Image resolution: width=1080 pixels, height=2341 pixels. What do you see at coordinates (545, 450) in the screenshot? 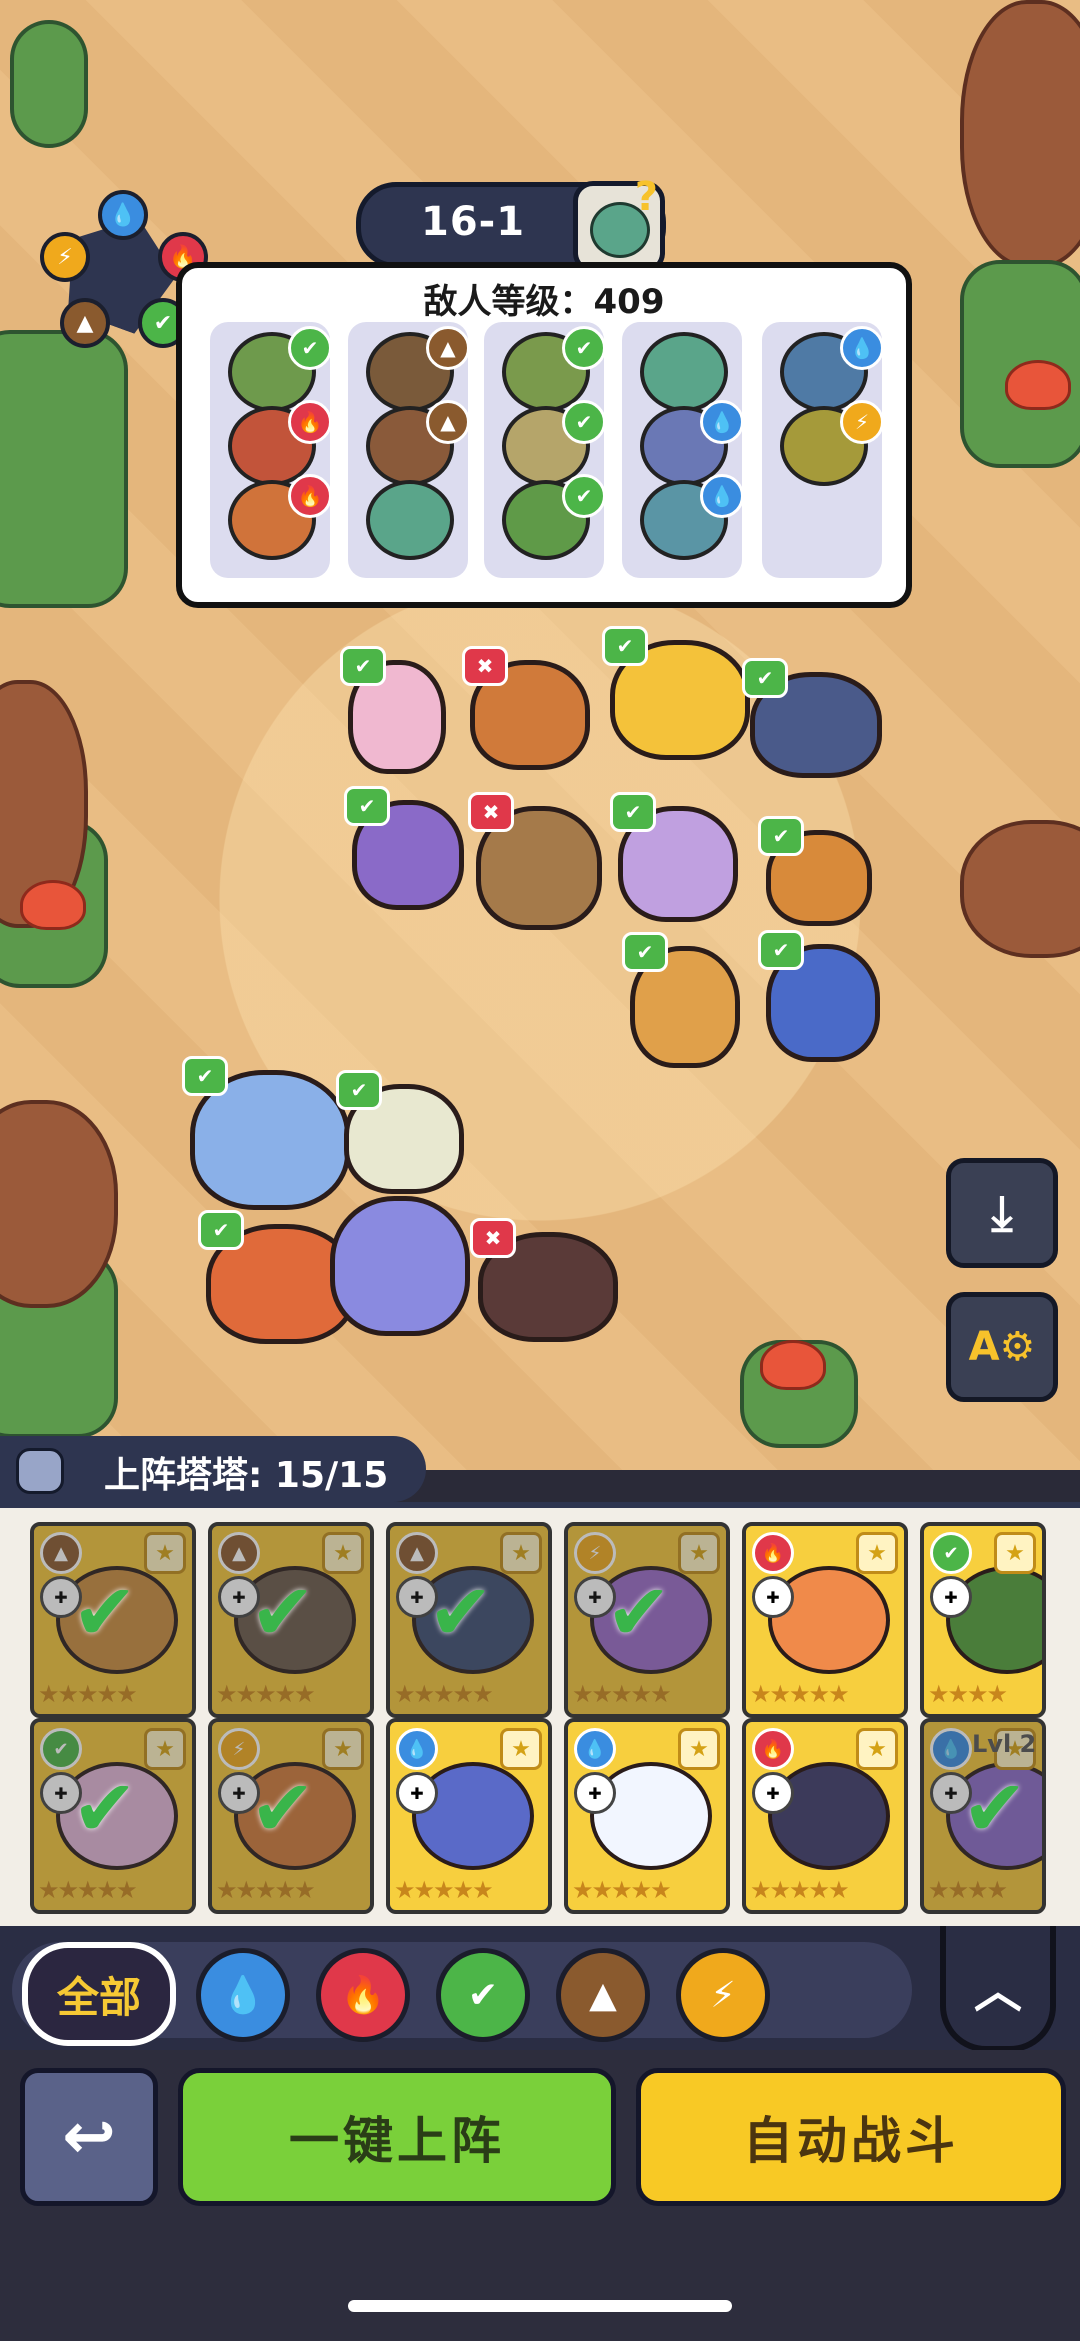
I see `enemy-column: ✔ ✔ ✔` at bounding box center [545, 450].